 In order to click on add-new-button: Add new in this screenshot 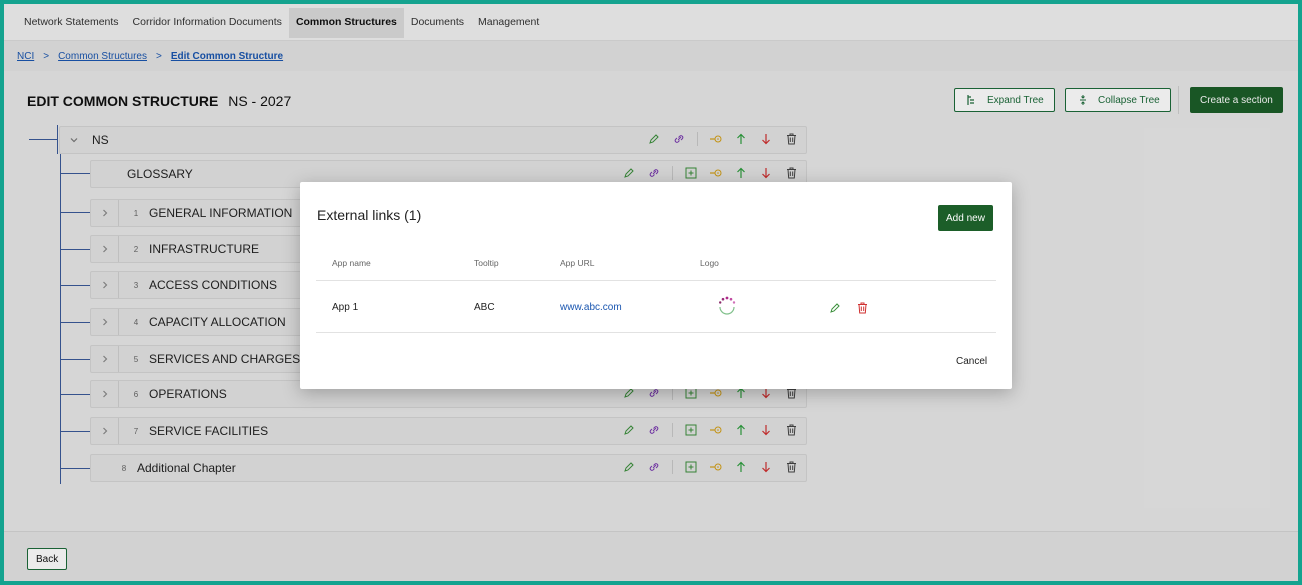, I will do `click(965, 218)`.